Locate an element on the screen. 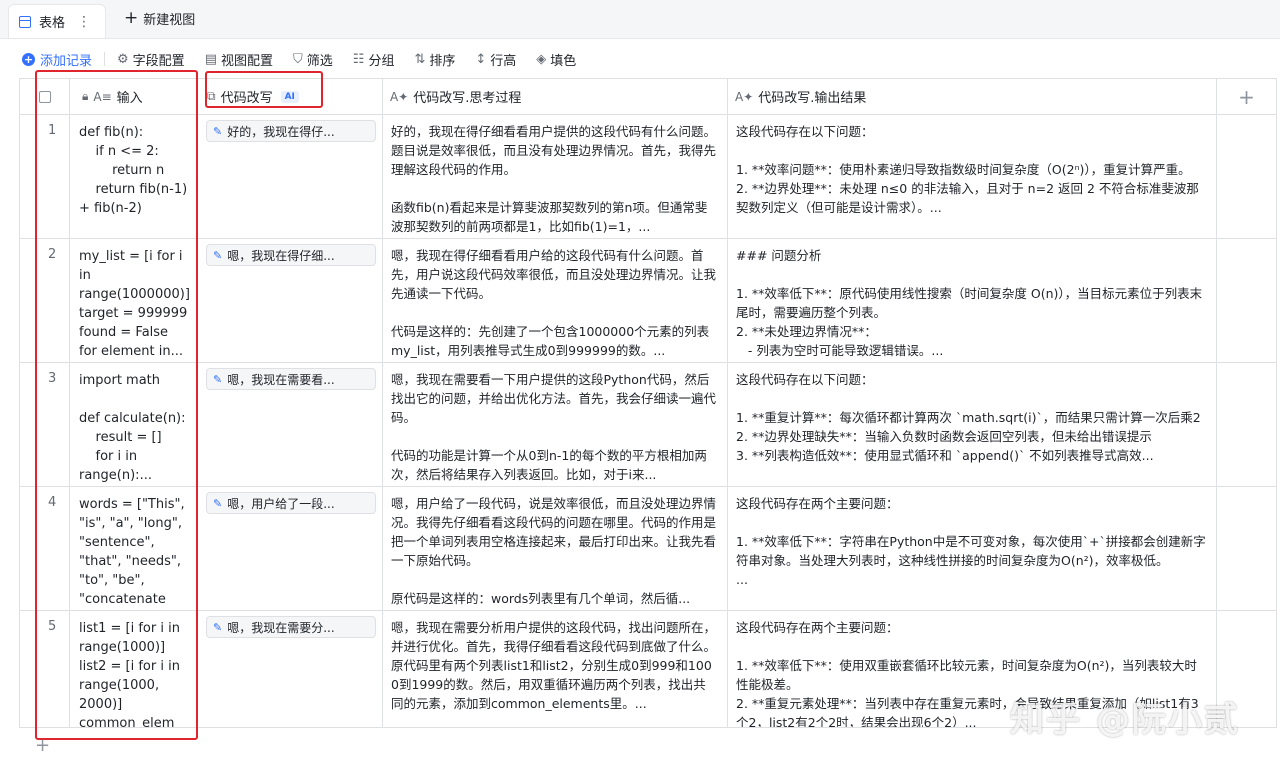  toolbar: + 添加记录 ⚙ 字段配置 ▤ 视图配置 ⛉ 筛选 ☷ 分组 ⇅ 排序 ↕ 行高 ◈ 填色 is located at coordinates (640, 59).